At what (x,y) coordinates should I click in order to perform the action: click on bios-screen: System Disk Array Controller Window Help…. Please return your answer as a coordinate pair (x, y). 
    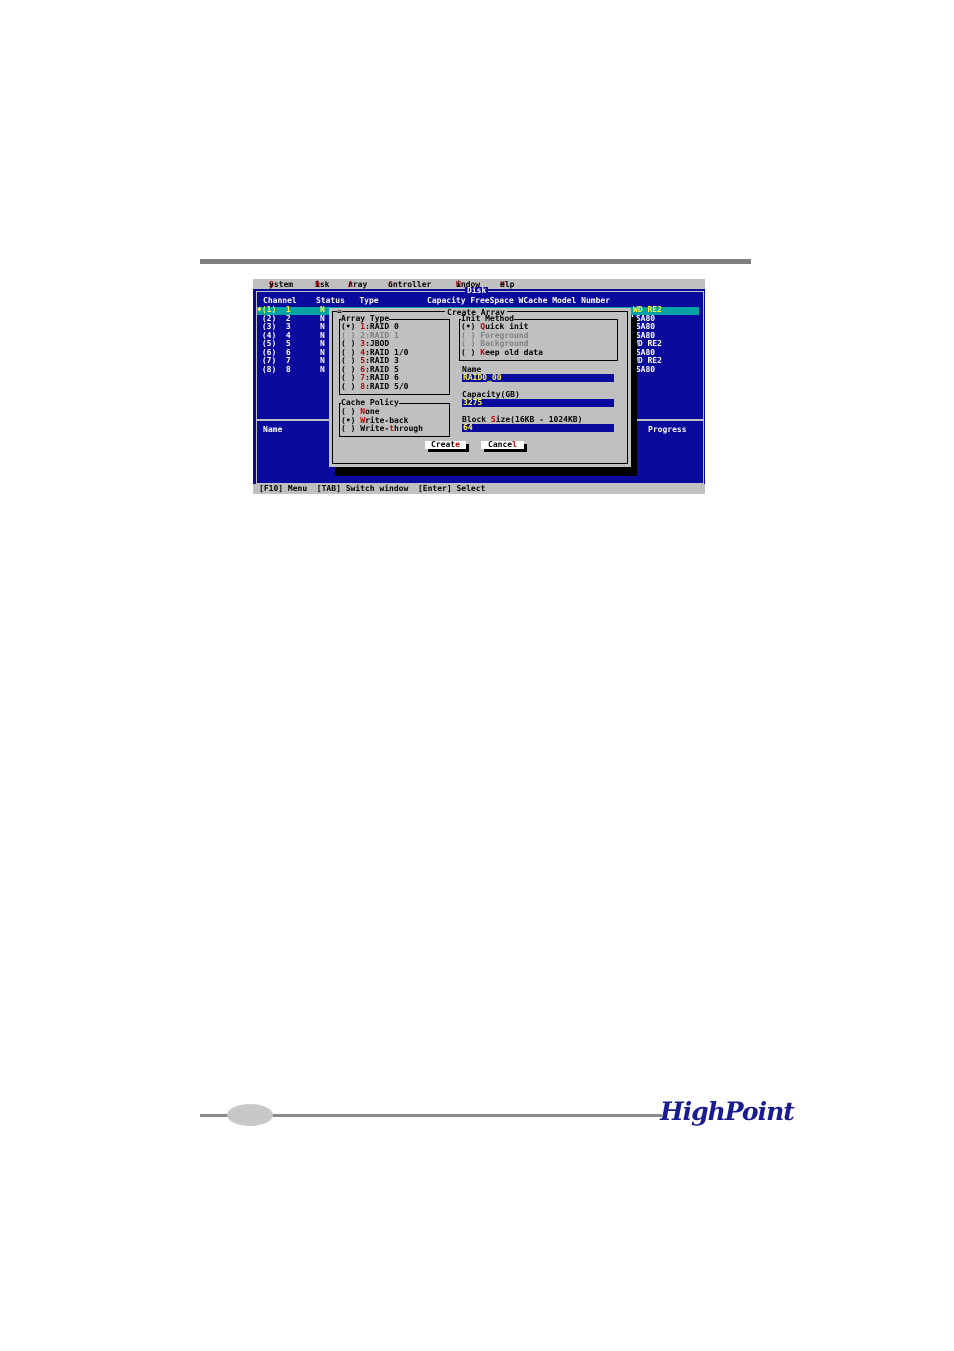
    Looking at the image, I should click on (479, 386).